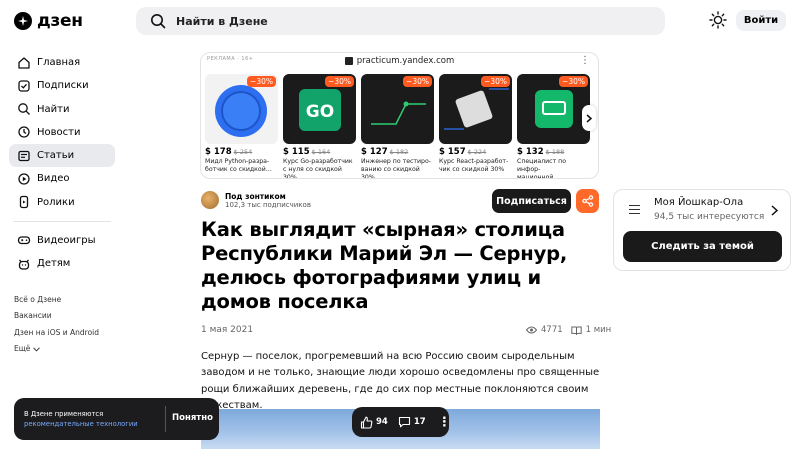 This screenshot has height=449, width=800. What do you see at coordinates (37, 349) in the screenshot?
I see `chevron-down-icon` at bounding box center [37, 349].